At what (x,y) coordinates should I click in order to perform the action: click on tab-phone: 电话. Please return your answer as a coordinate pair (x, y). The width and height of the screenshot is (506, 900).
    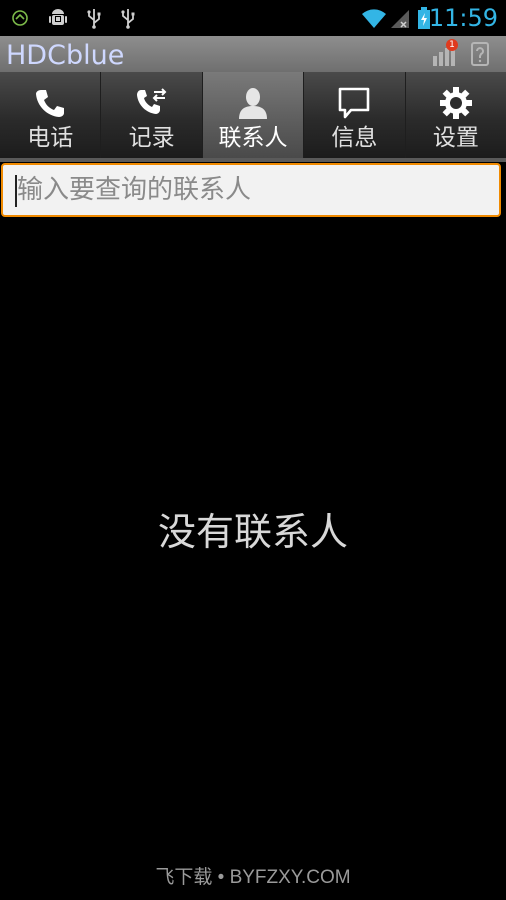
    Looking at the image, I should click on (51, 115).